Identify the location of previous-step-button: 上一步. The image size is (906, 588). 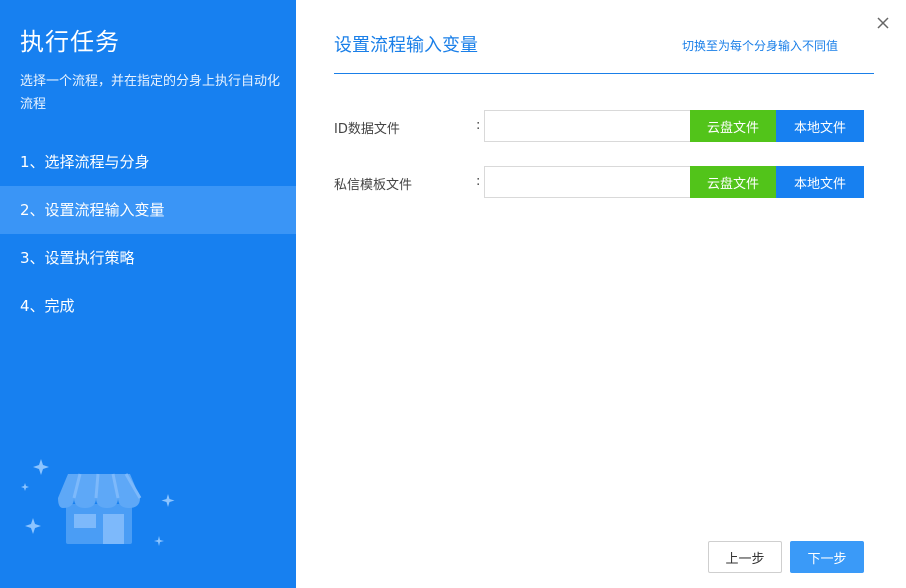
(745, 557).